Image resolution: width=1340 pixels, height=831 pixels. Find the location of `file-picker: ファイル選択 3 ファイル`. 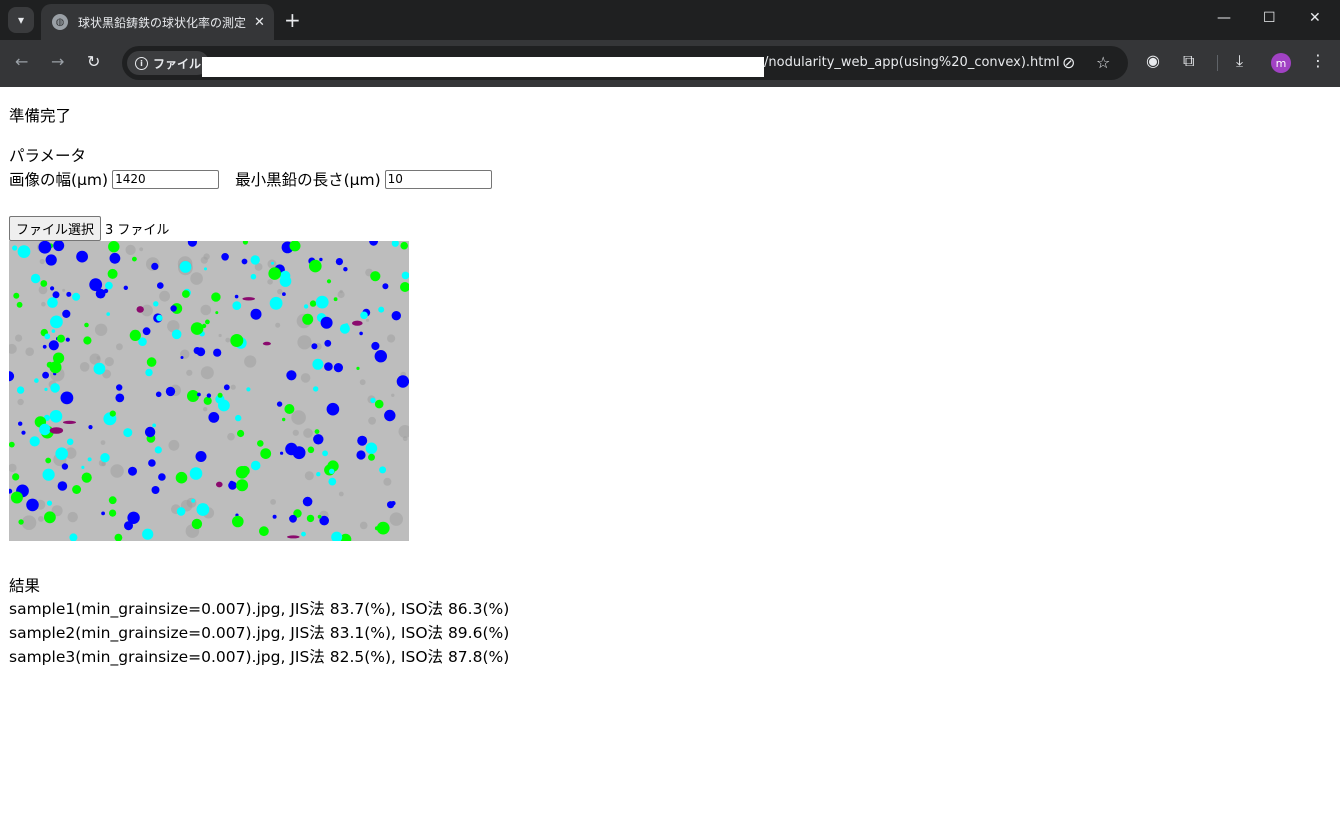

file-picker: ファイル選択 3 ファイル is located at coordinates (89, 228).